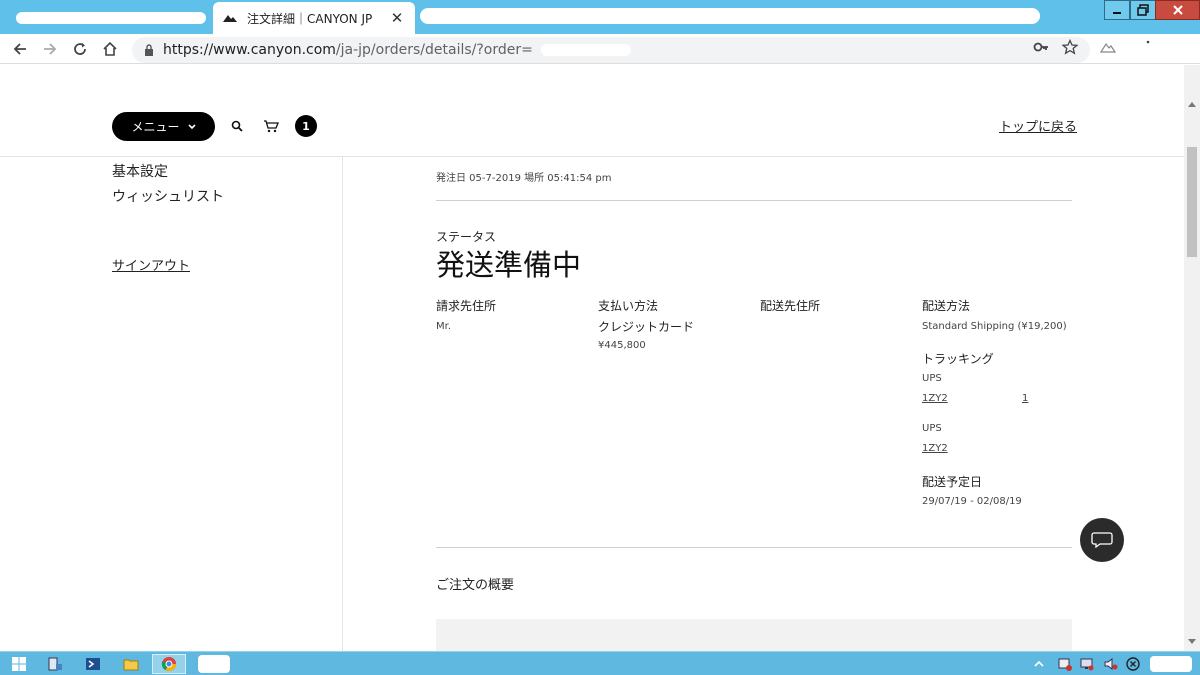 The height and width of the screenshot is (675, 1200). I want to click on delivery-label: 配送予定日, so click(952, 482).